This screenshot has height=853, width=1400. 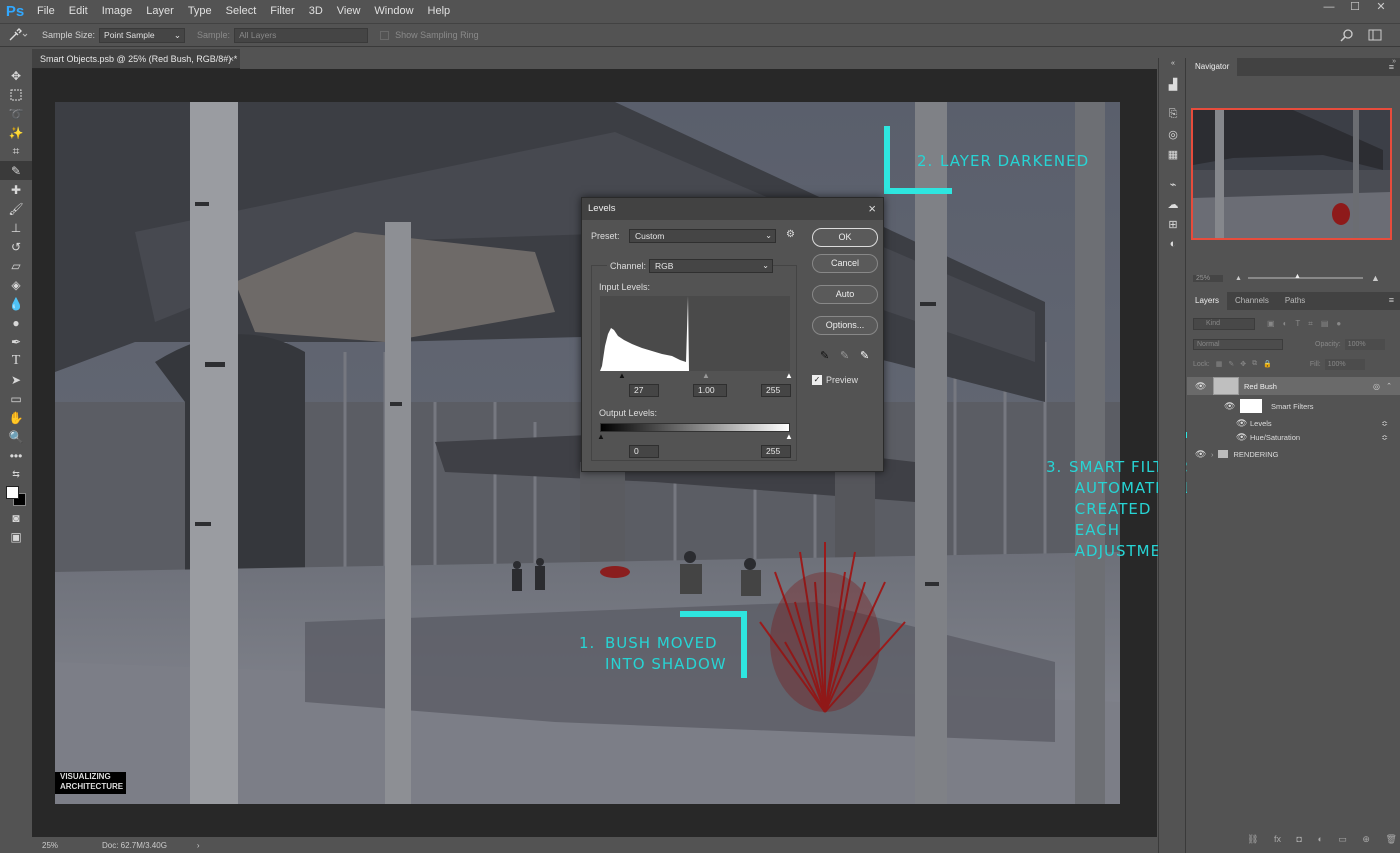 I want to click on delete-layer-icon: 🗑, so click(x=1390, y=841).